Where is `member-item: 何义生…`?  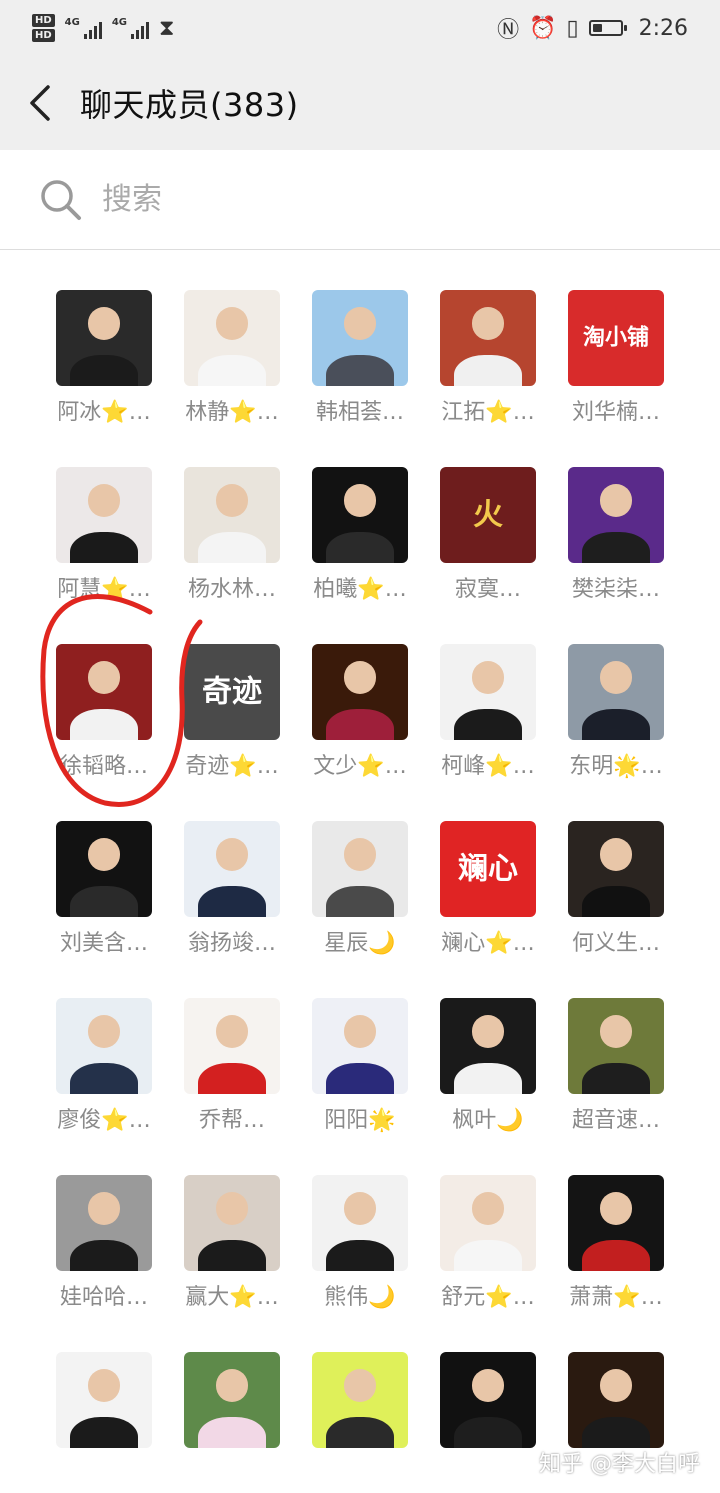 member-item: 何义生… is located at coordinates (616, 868).